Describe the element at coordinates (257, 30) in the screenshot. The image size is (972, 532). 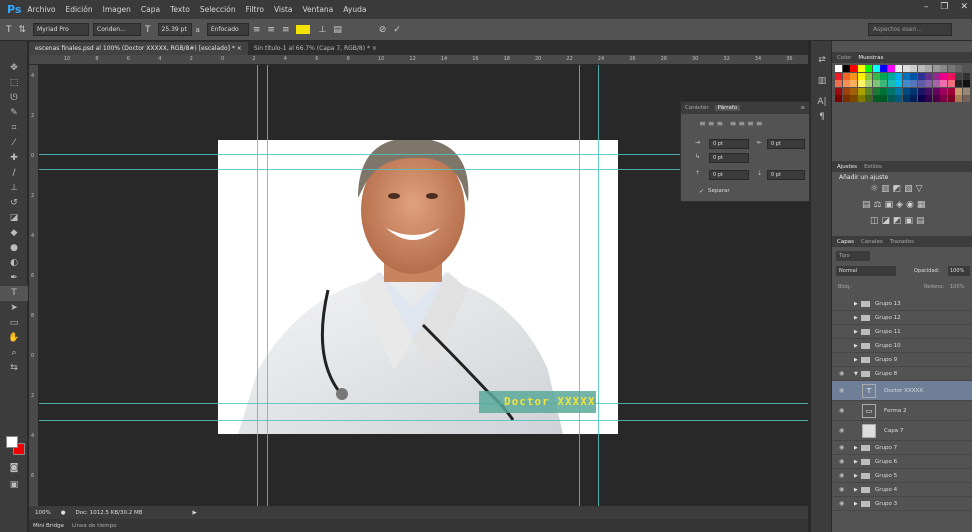
I see `align-left-icon: ≡` at that location.